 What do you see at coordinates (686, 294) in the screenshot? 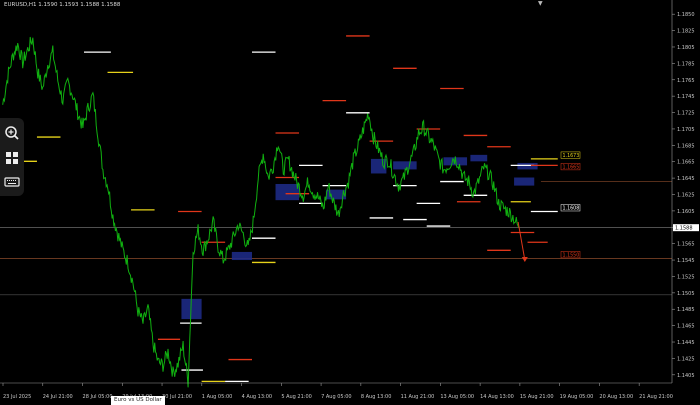
I see `y-tick-label: 1.1505` at bounding box center [686, 294].